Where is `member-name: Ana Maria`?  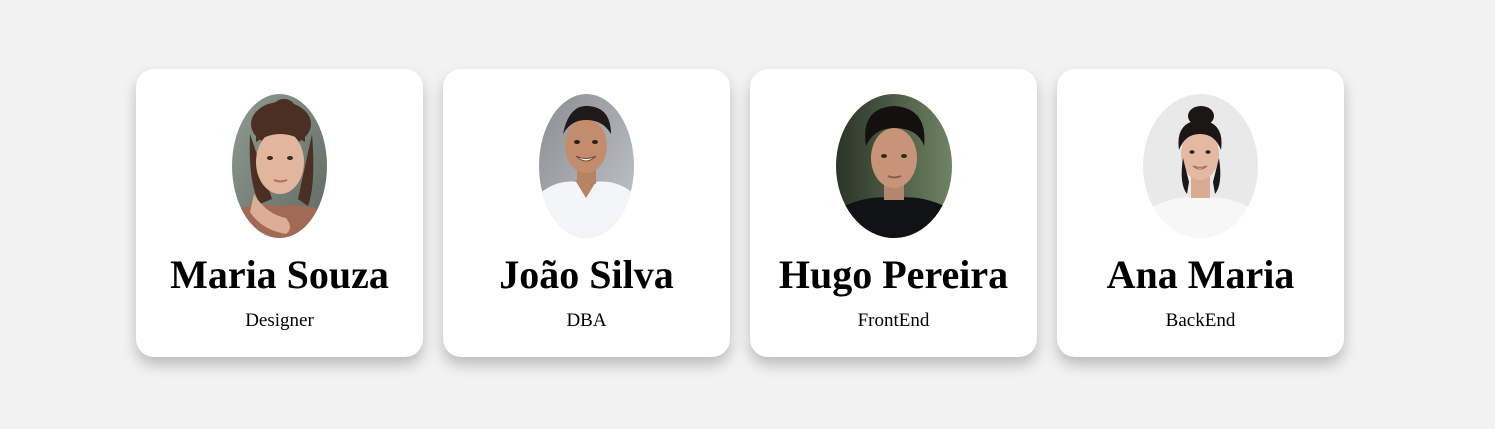
member-name: Ana Maria is located at coordinates (1200, 274).